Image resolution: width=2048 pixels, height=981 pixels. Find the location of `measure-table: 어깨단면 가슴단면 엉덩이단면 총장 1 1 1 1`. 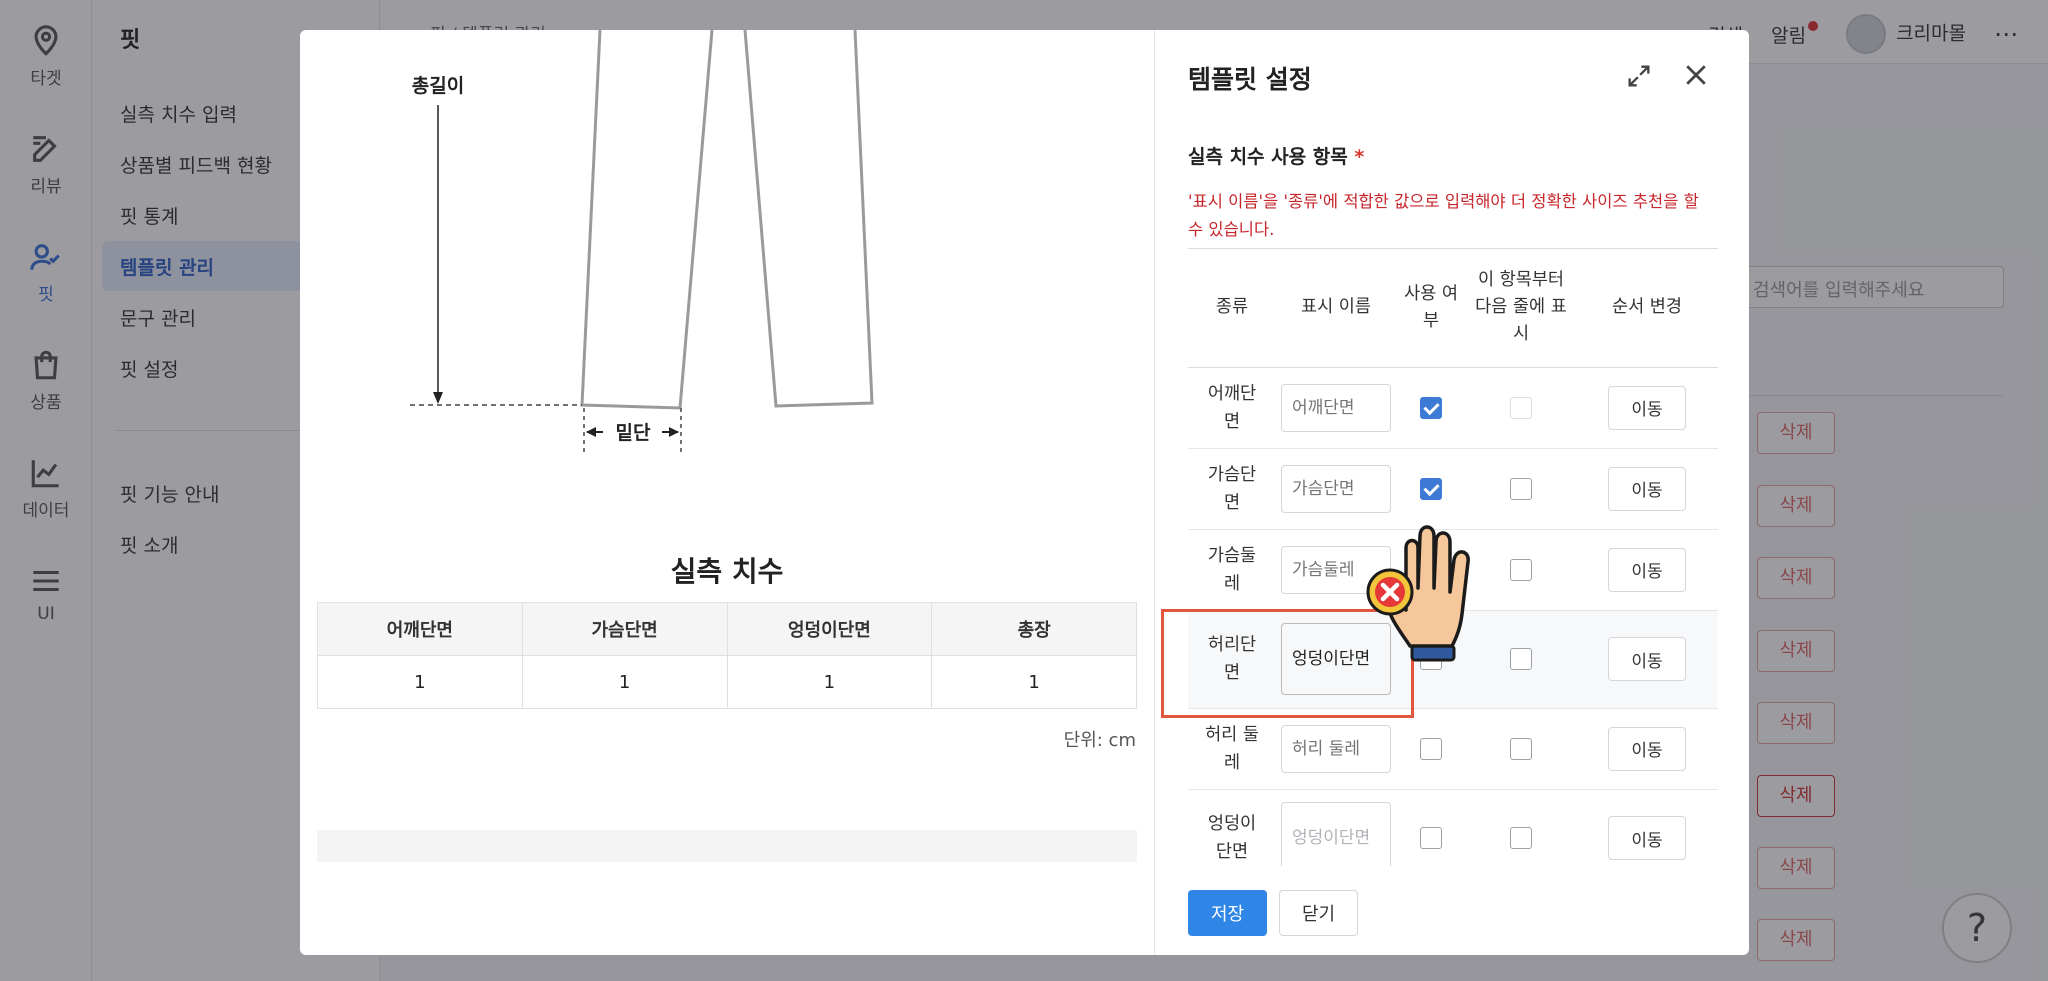

measure-table: 어깨단면 가슴단면 엉덩이단면 총장 1 1 1 1 is located at coordinates (727, 655).